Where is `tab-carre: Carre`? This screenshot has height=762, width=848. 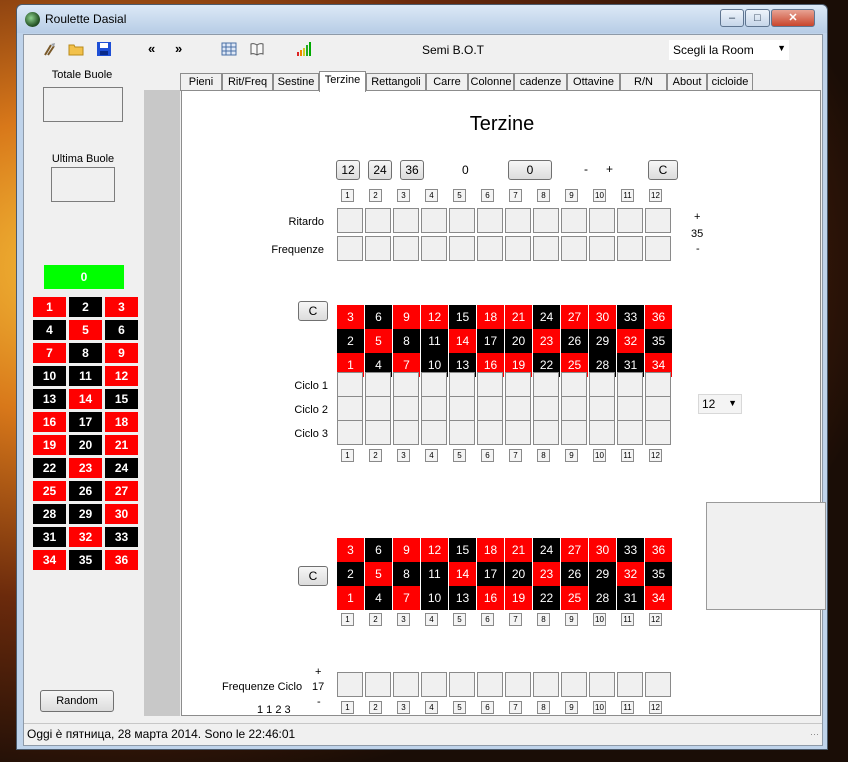 tab-carre: Carre is located at coordinates (447, 82).